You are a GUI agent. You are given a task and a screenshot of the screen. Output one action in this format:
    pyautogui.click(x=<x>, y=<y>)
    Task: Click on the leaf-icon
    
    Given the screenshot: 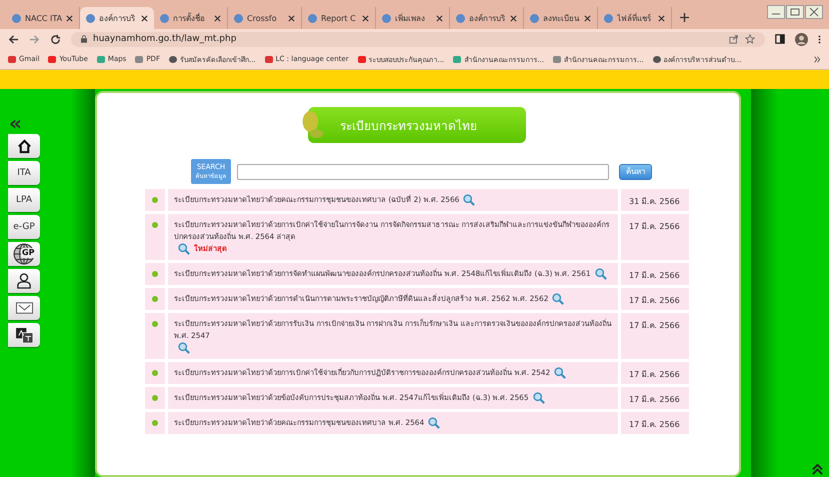 What is the action you would take?
    pyautogui.click(x=313, y=125)
    